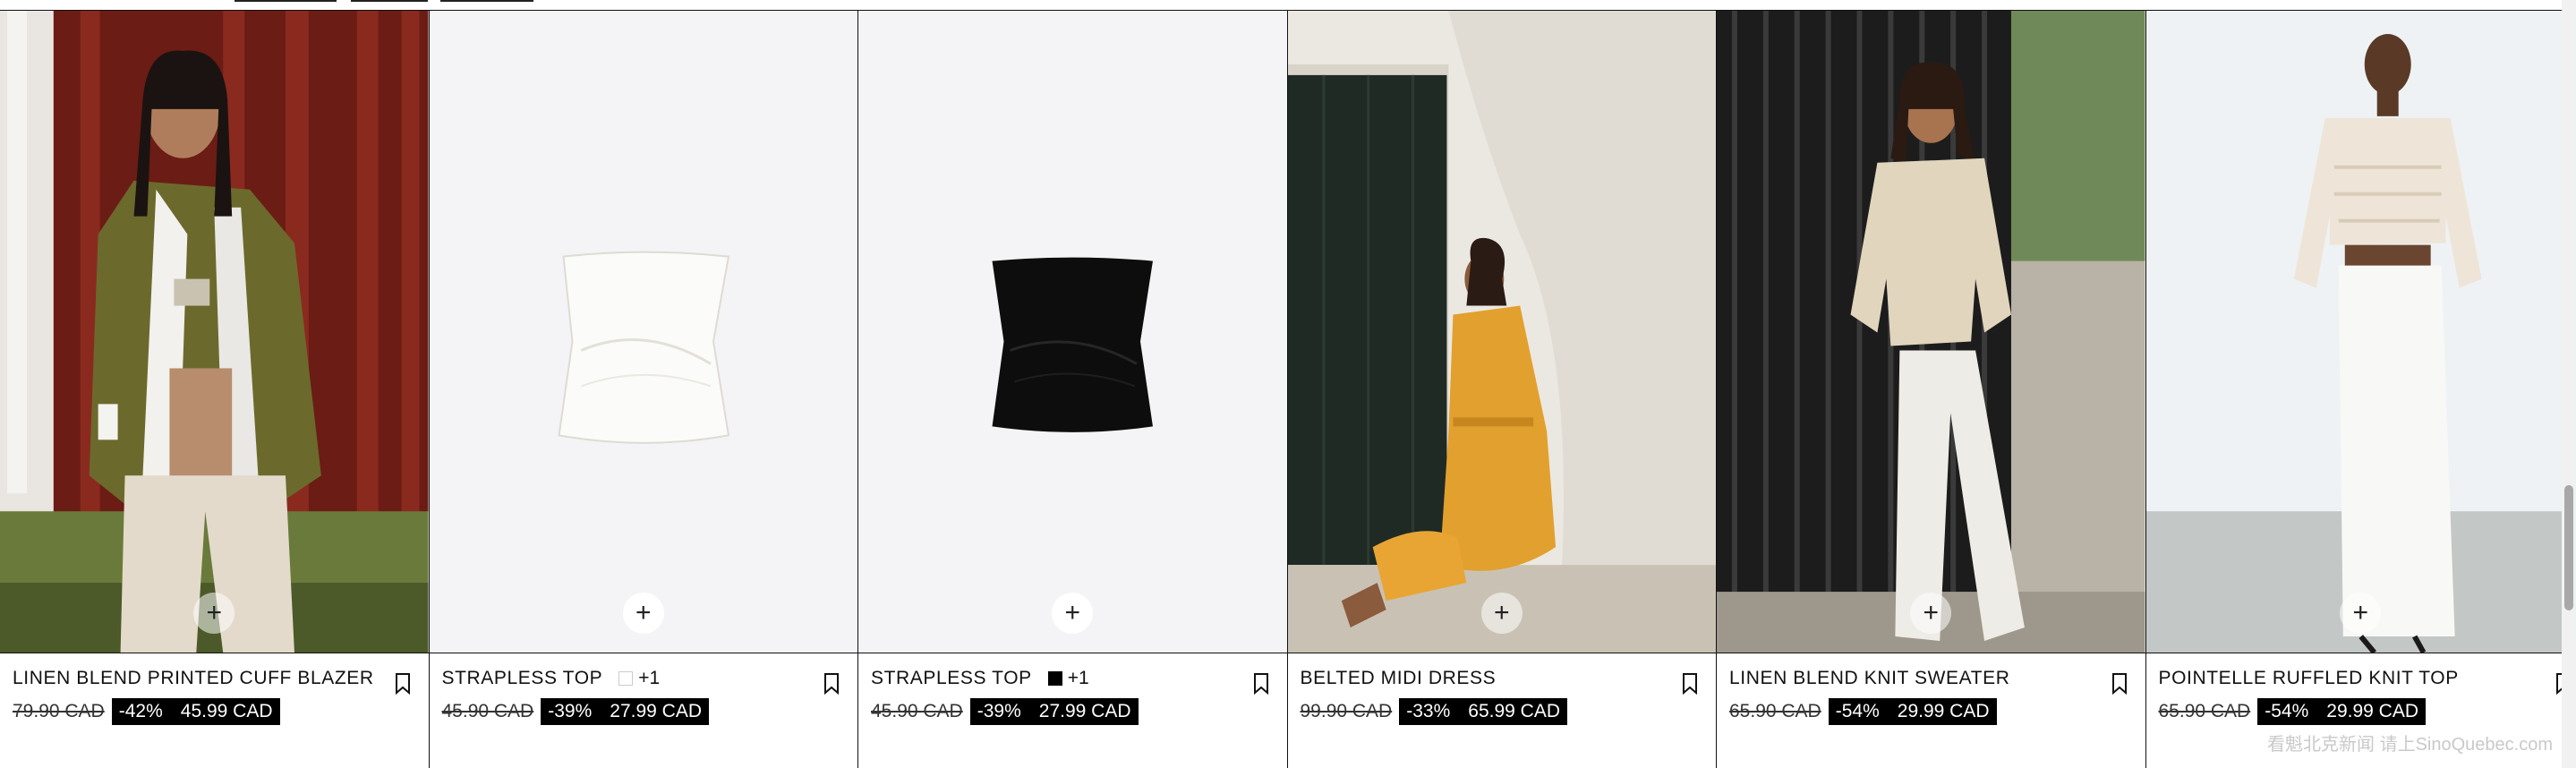 The height and width of the screenshot is (768, 2576). I want to click on discount-percent: -33%, so click(1428, 711).